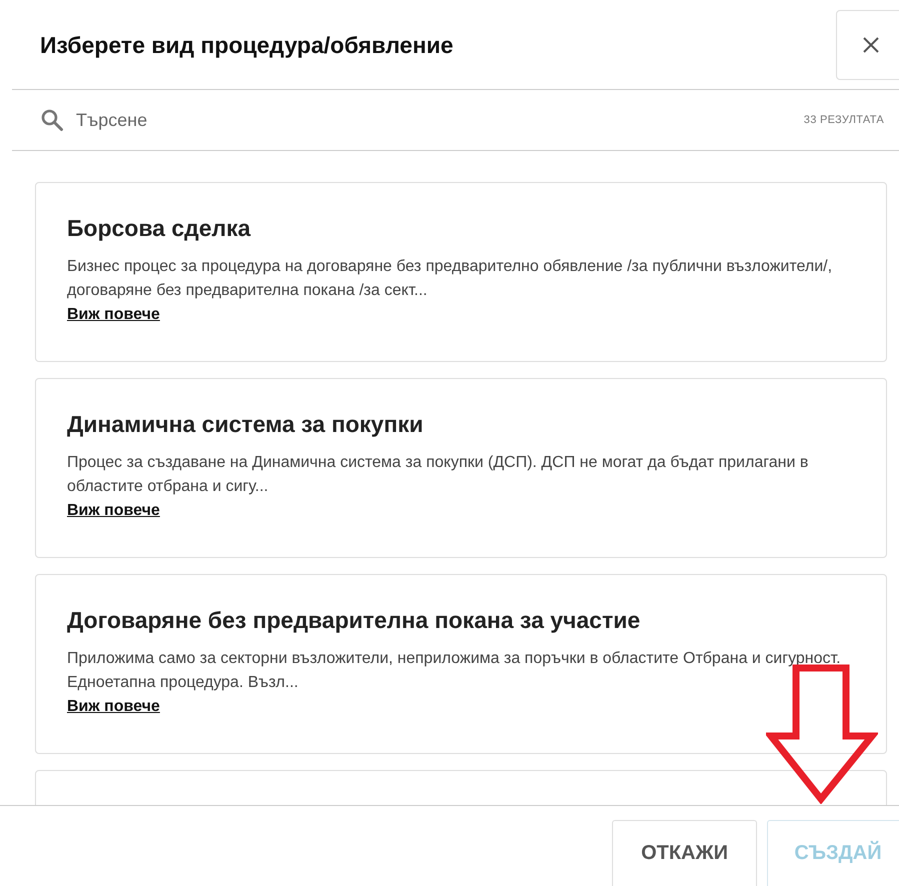  I want to click on dialog-title: Изберете вид процедура/обявление, so click(247, 45).